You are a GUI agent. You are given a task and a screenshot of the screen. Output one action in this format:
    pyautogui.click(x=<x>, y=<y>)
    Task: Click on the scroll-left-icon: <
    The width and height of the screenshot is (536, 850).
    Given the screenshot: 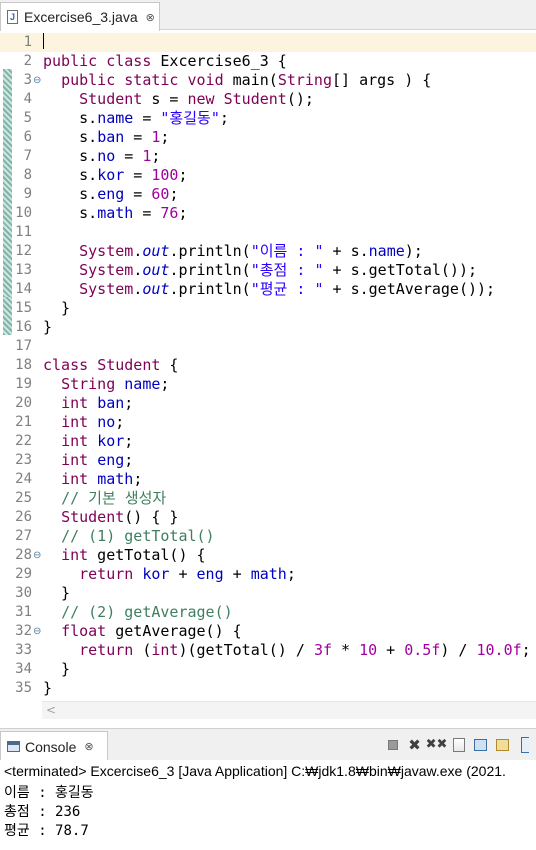 What is the action you would take?
    pyautogui.click(x=51, y=710)
    